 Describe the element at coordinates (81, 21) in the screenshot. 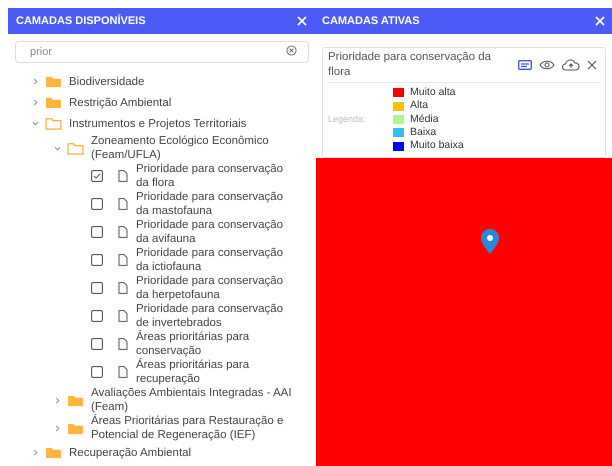

I see `panel-title: CAMADAS DISPONÍVEIS` at that location.